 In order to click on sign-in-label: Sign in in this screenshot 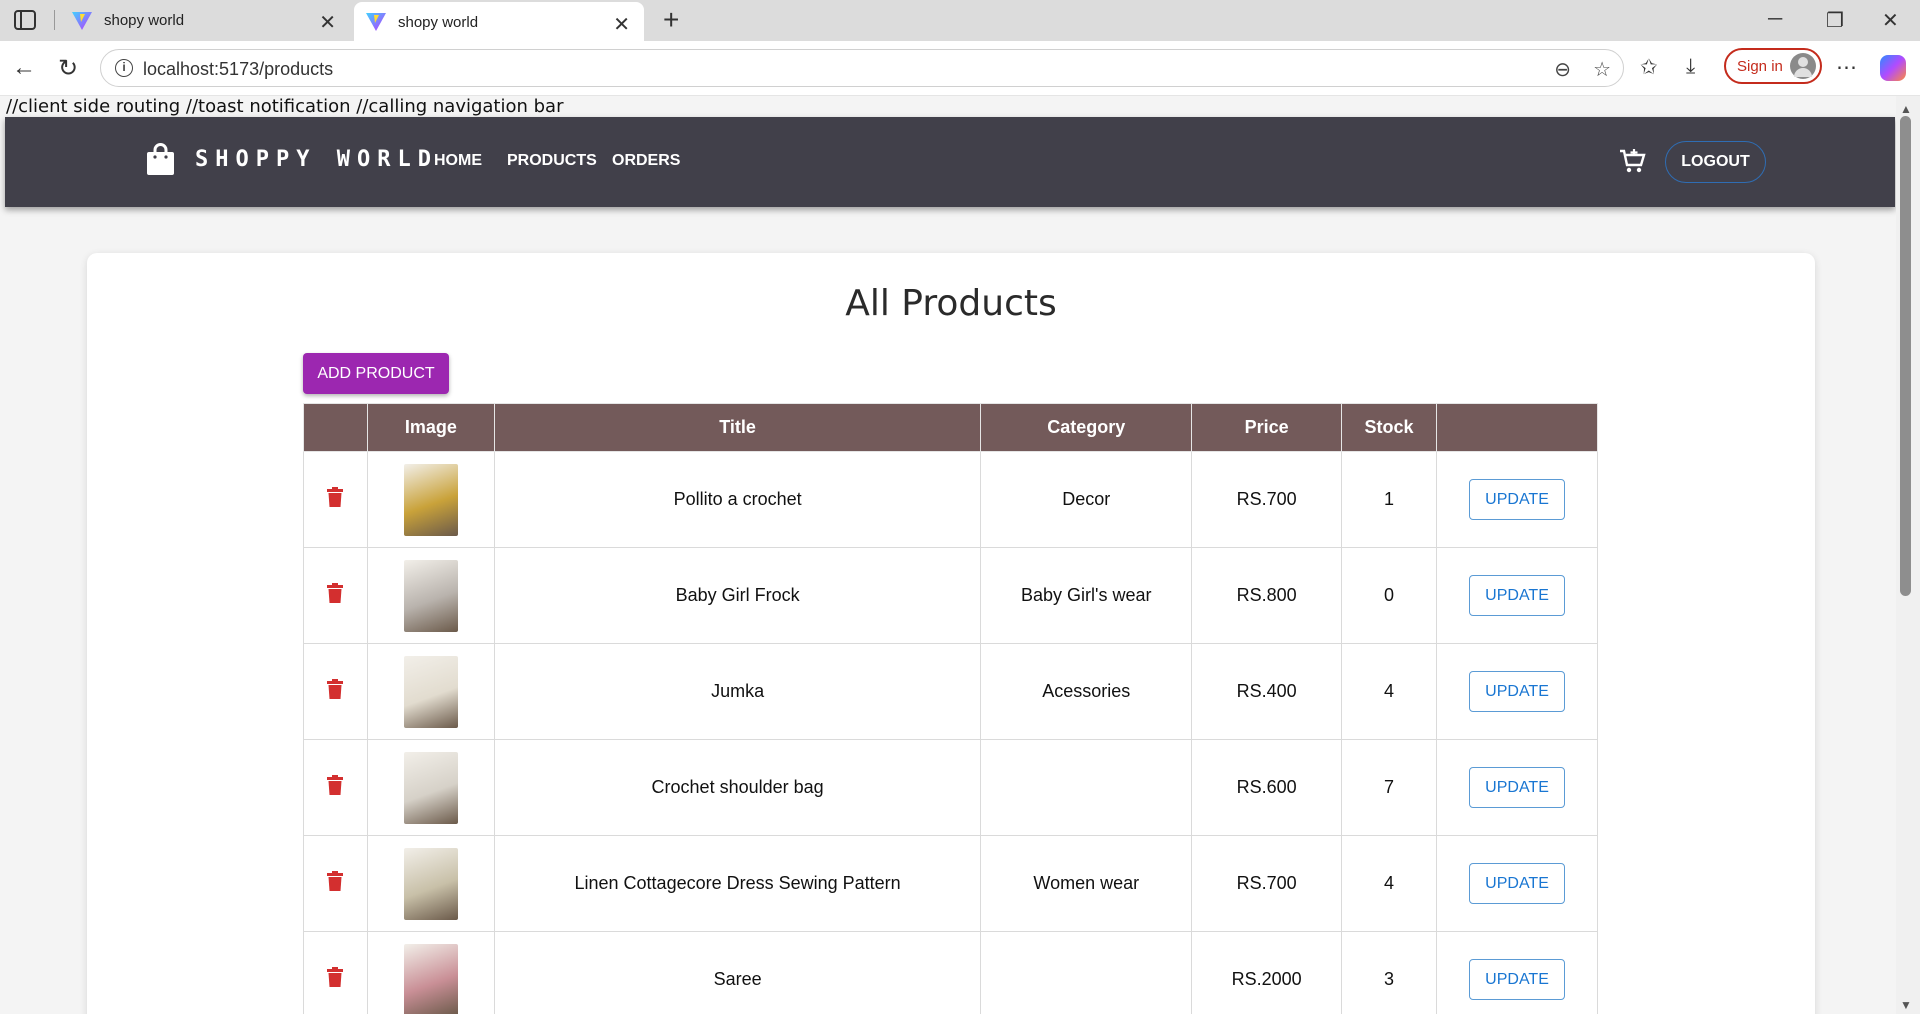, I will do `click(1760, 66)`.